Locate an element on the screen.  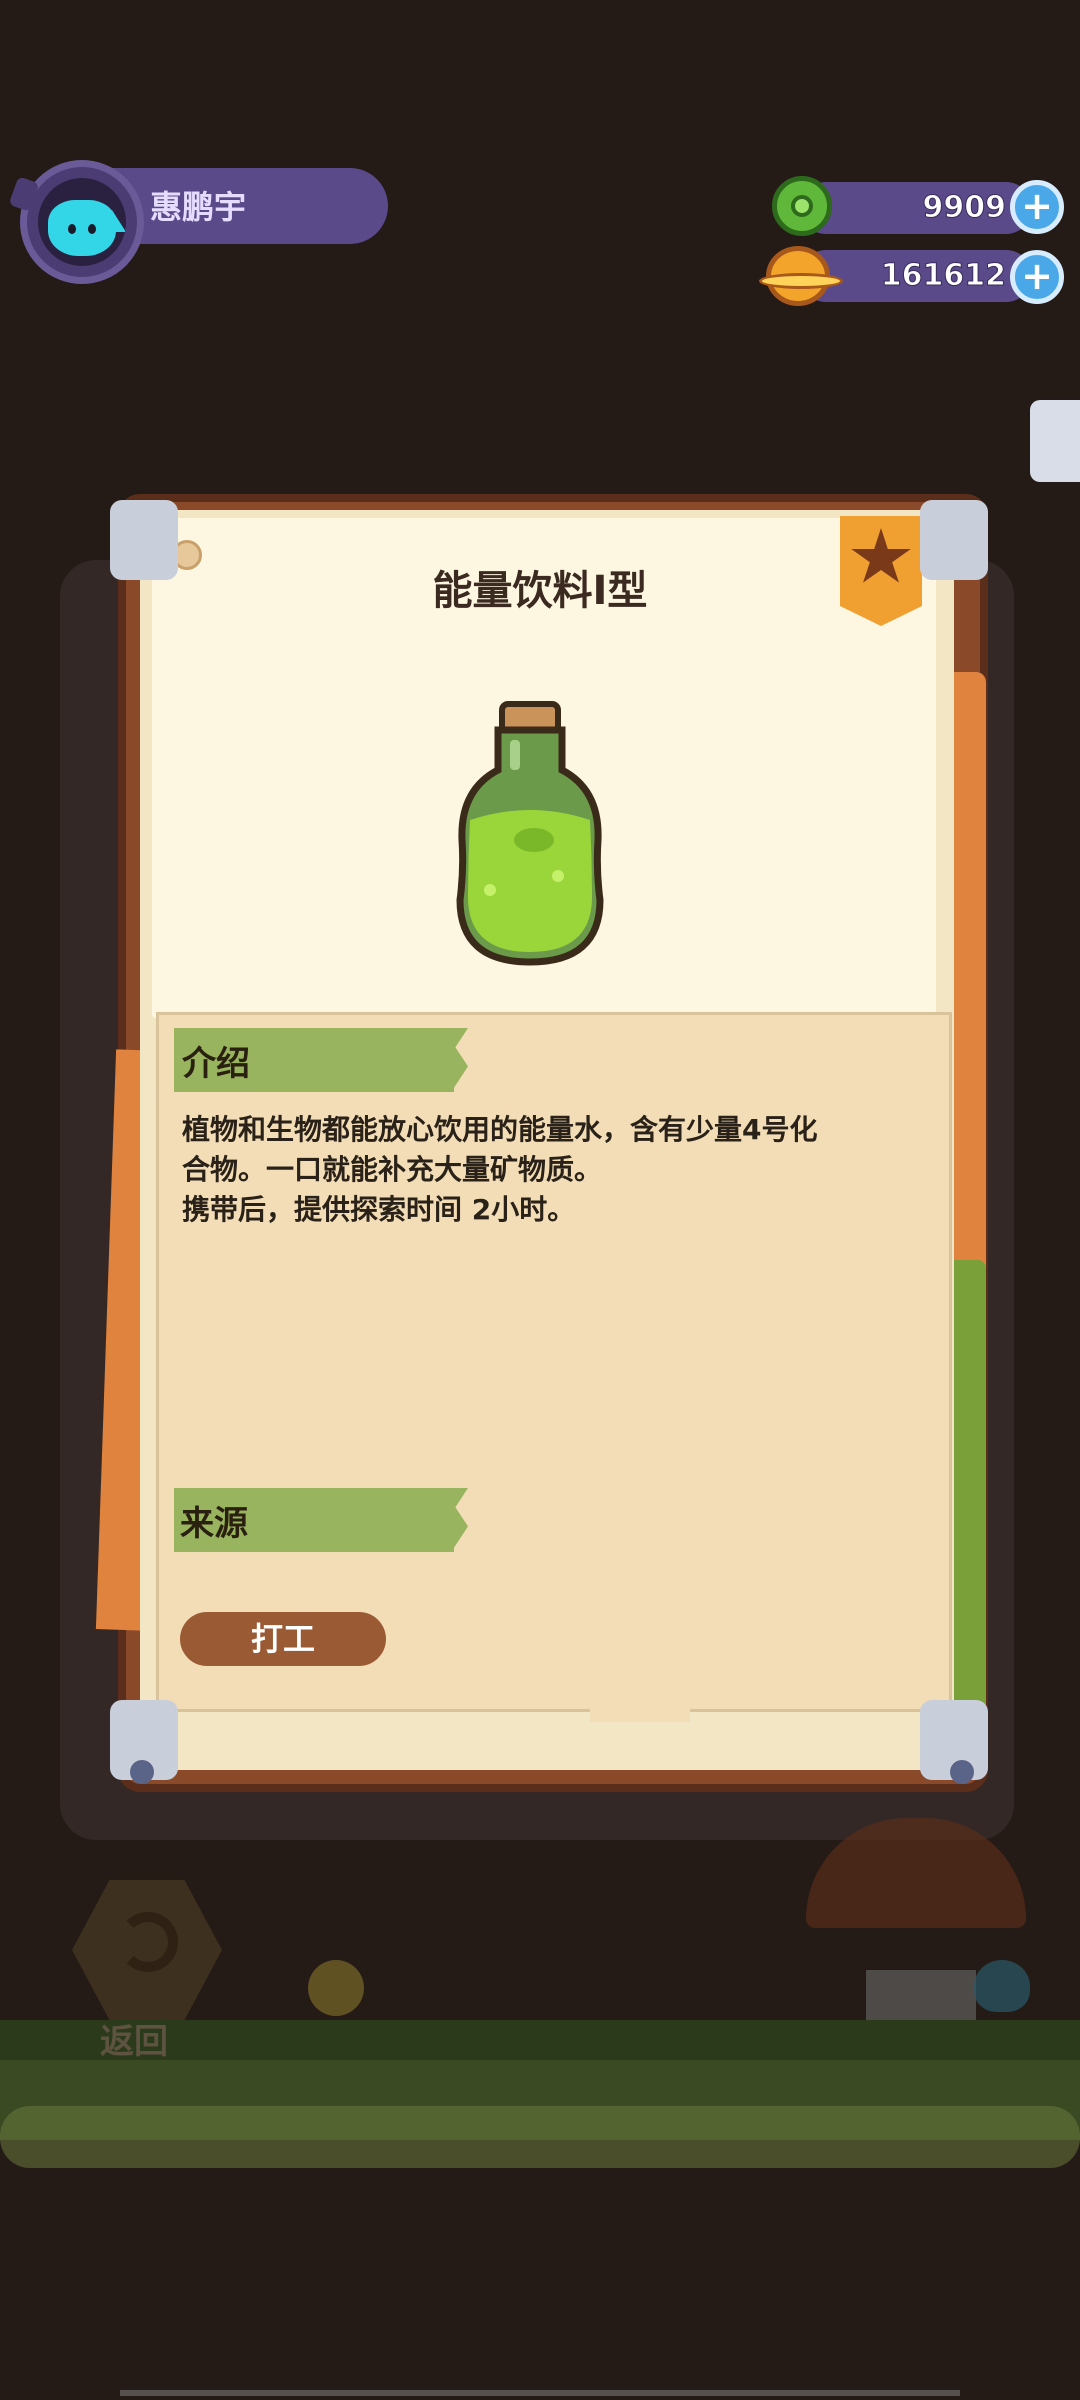
add-coins-button: + is located at coordinates (1037, 277).